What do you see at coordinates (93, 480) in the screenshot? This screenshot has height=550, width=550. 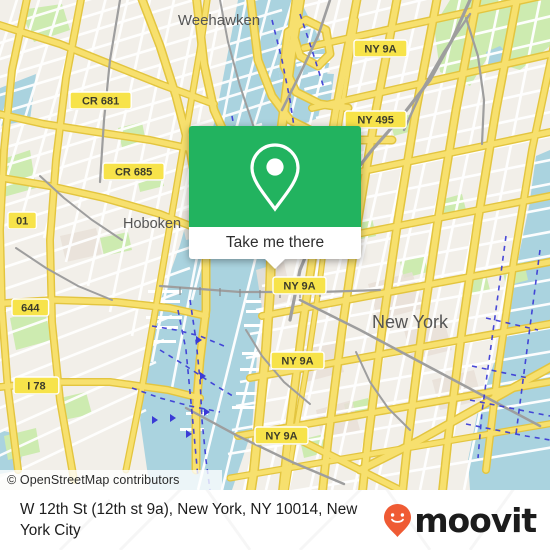 I see `attribution-text: © OpenStreetMap contributors` at bounding box center [93, 480].